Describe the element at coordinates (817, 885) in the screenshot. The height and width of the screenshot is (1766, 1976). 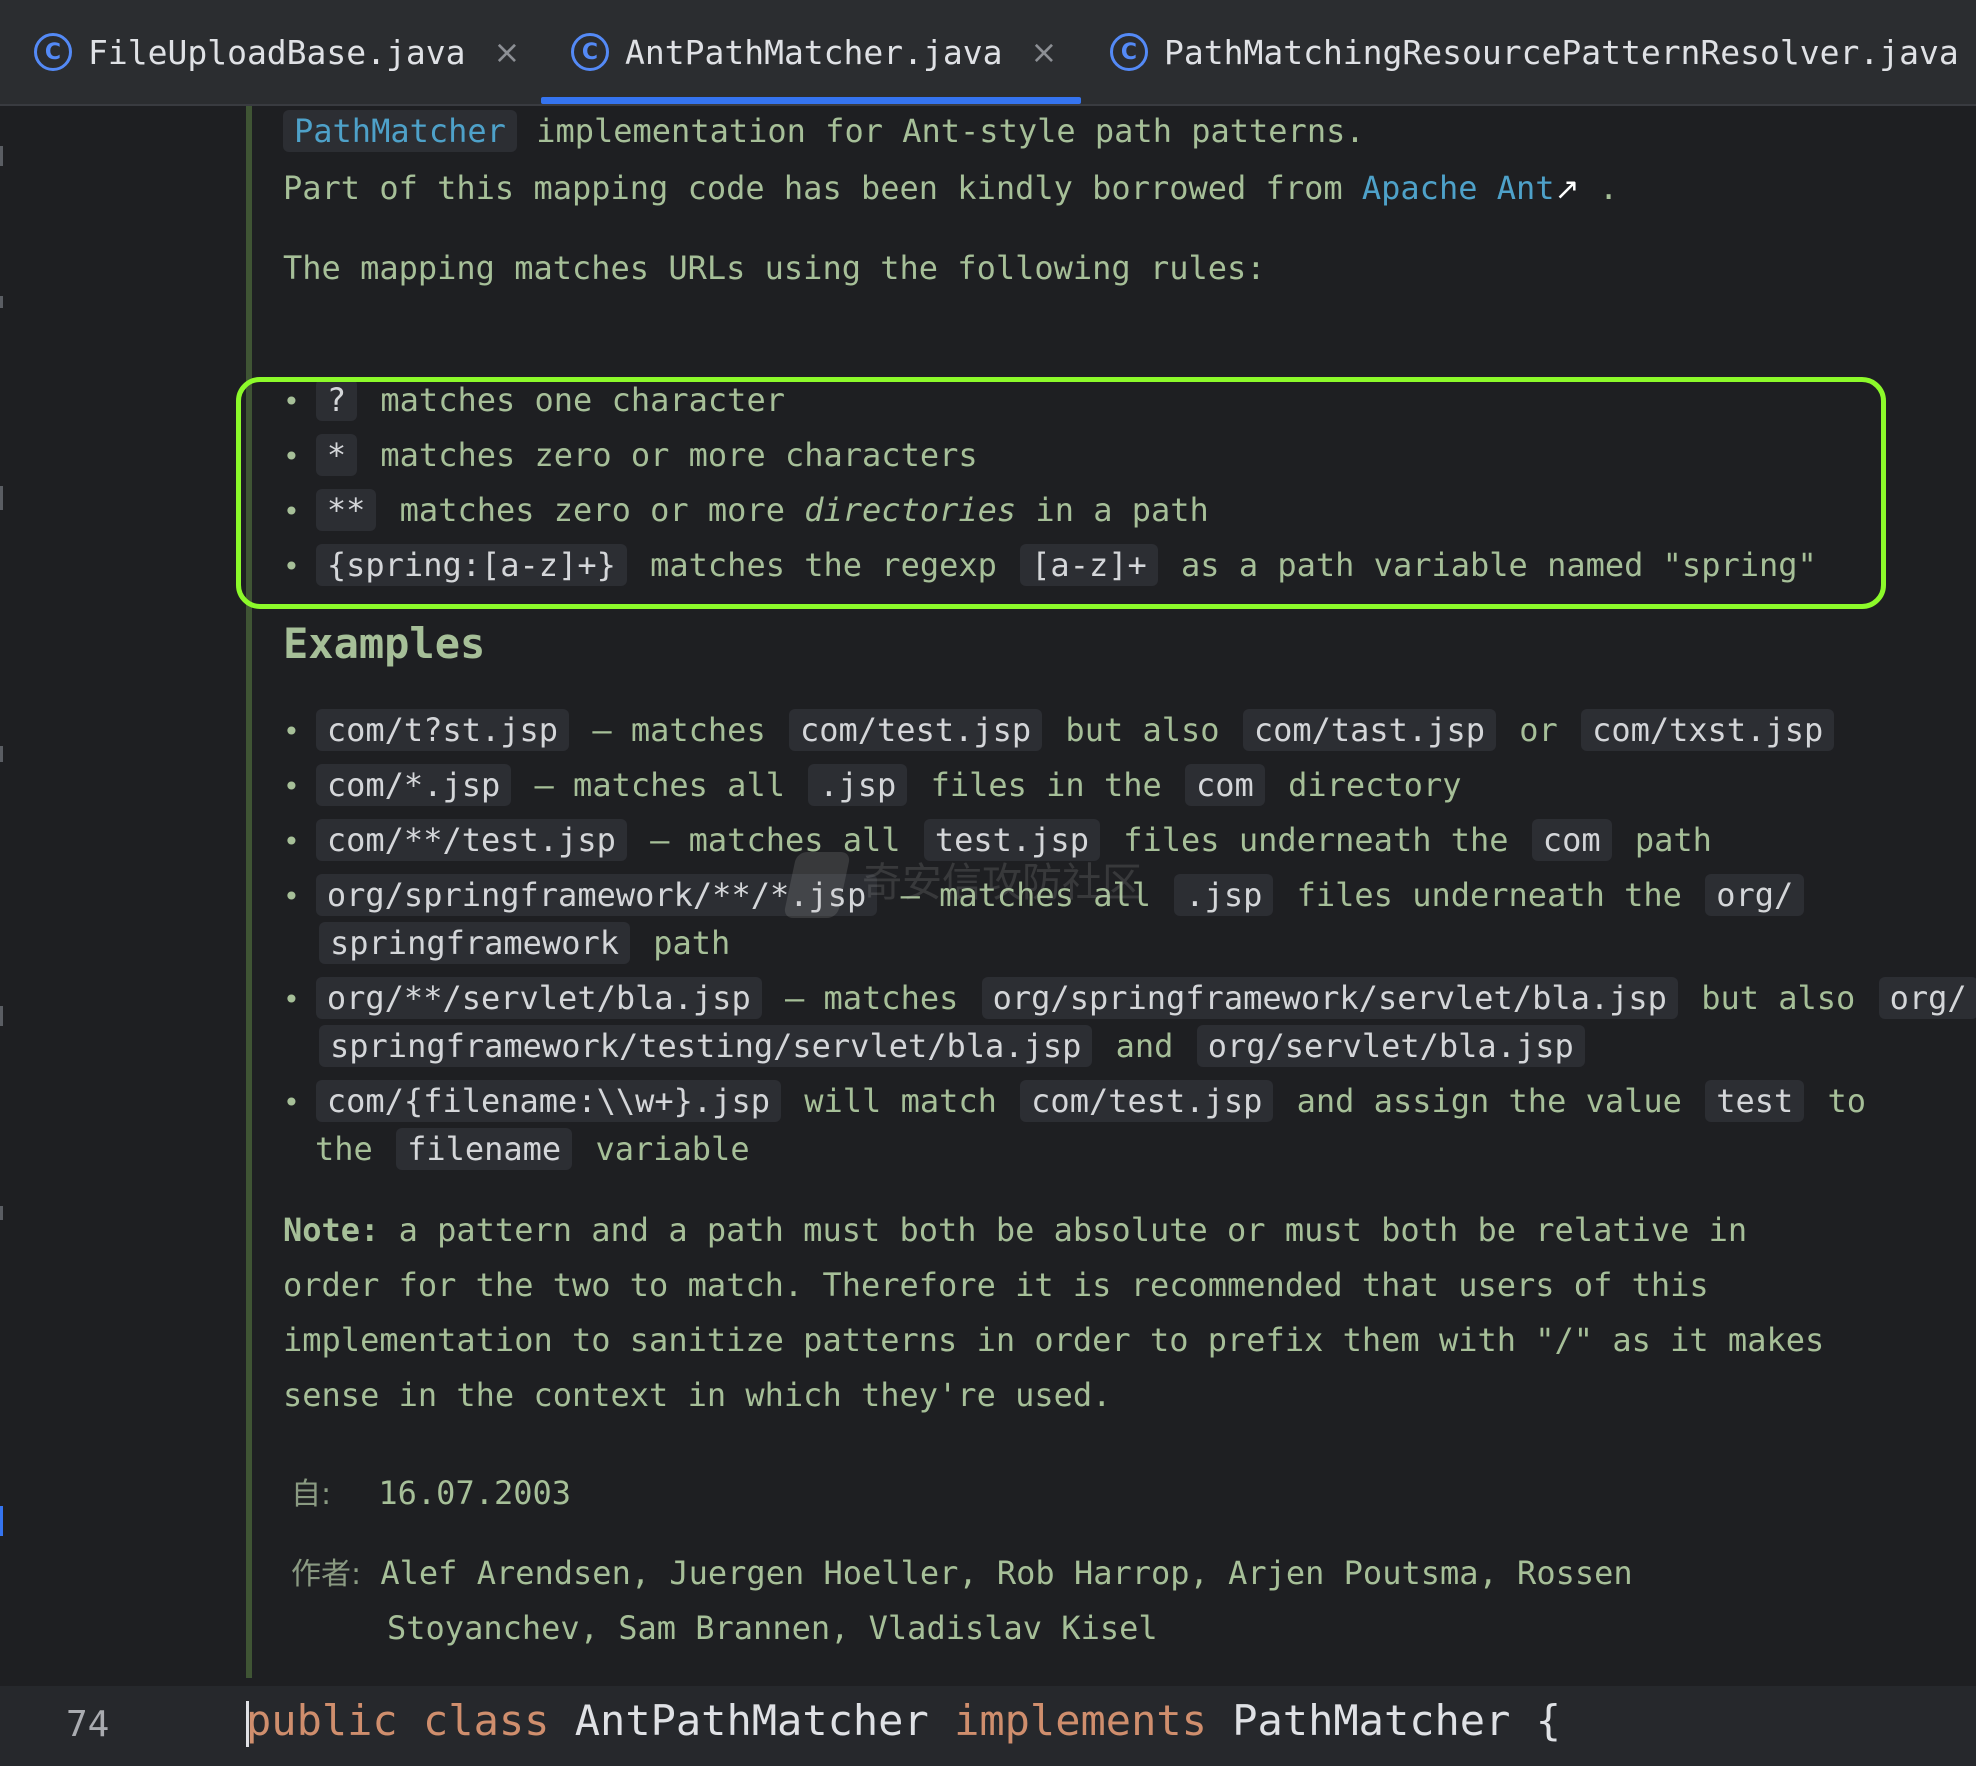
I see `watermark-logo-icon` at that location.